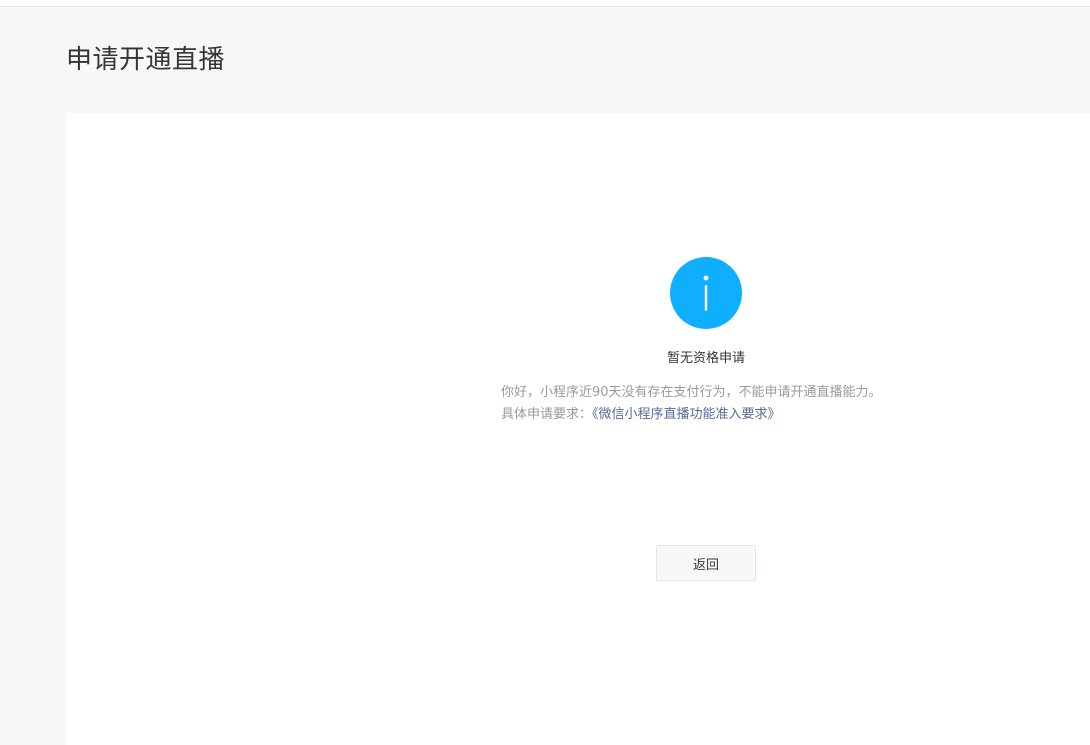 The width and height of the screenshot is (1090, 745). Describe the element at coordinates (706, 563) in the screenshot. I see `back-button: 返回` at that location.